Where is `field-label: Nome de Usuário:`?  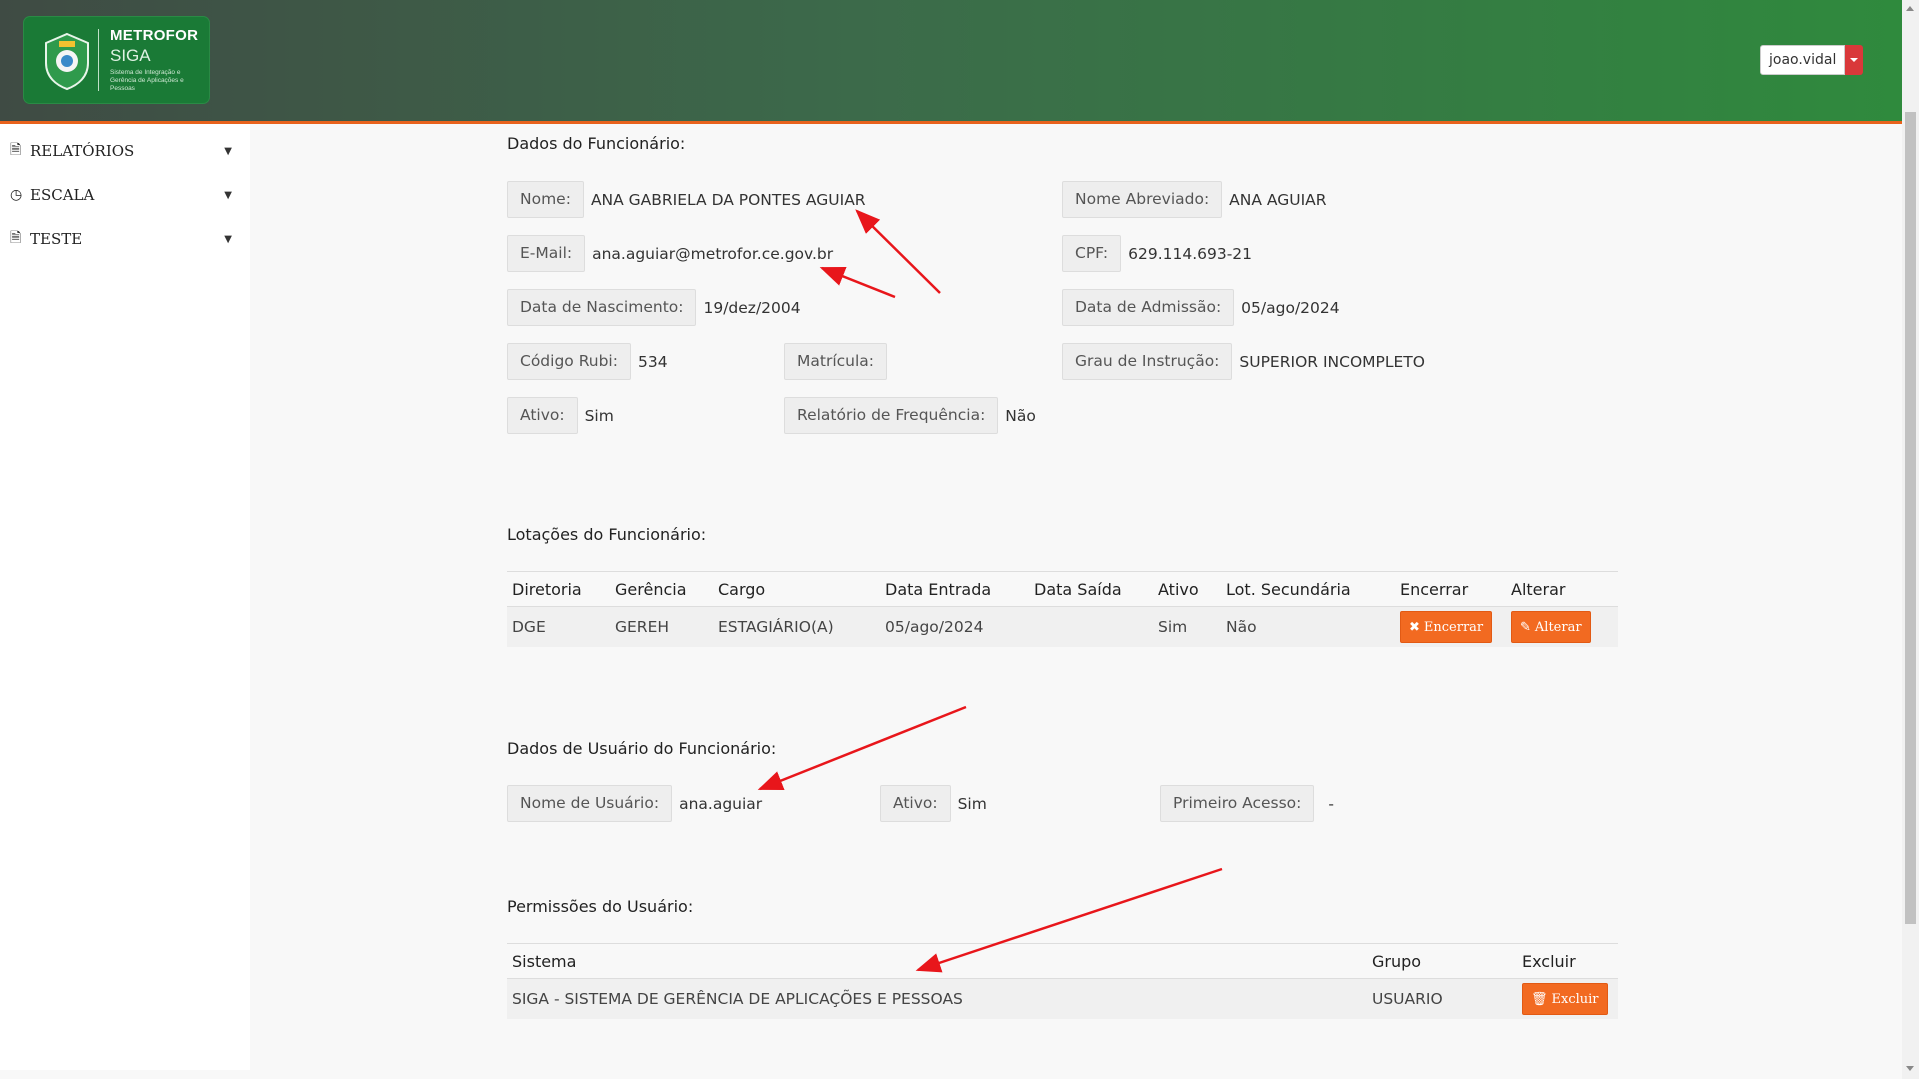 field-label: Nome de Usuário: is located at coordinates (590, 803).